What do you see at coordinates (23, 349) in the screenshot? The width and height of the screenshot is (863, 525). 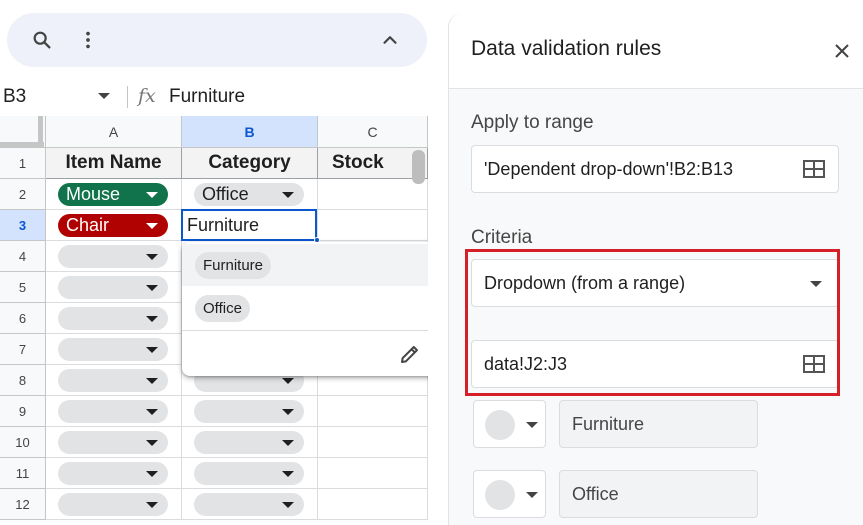 I see `row-header-7: 7` at bounding box center [23, 349].